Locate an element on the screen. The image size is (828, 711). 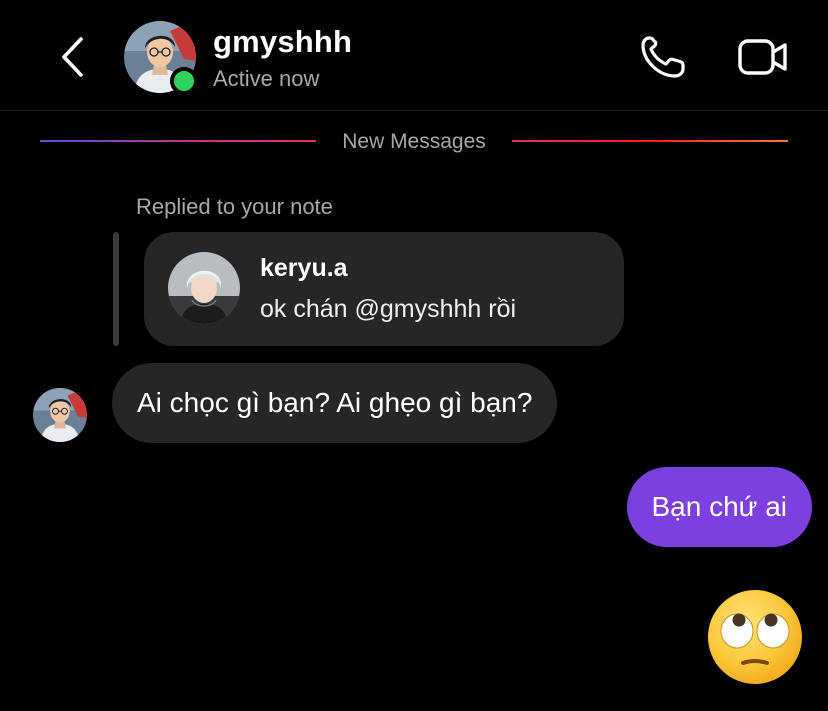
incoming-message-bubble: Ai chọc gì bạn? Ai ghẹo gì bạn? is located at coordinates (335, 403).